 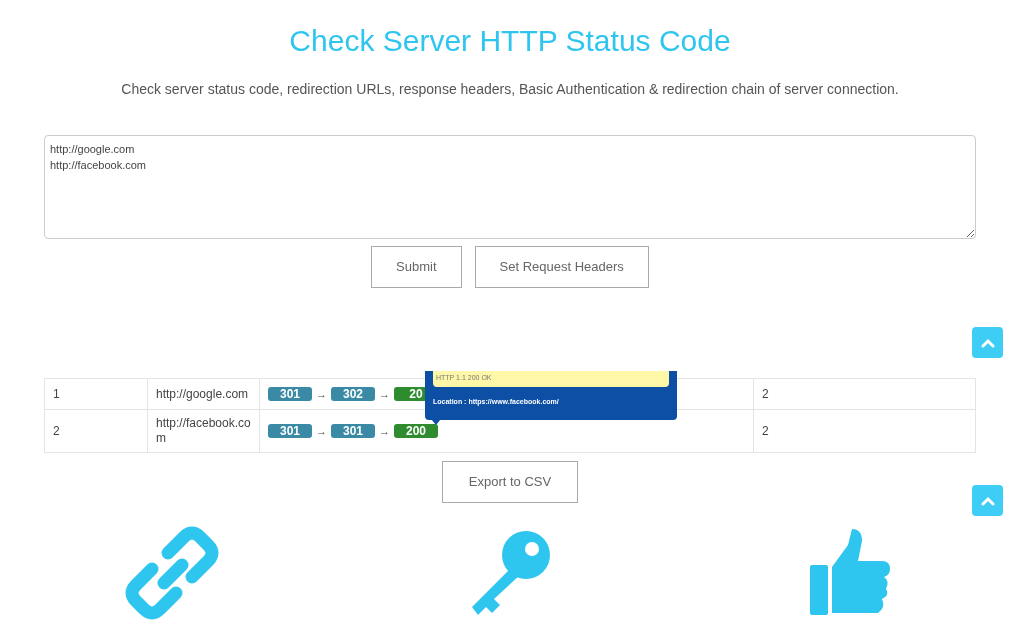 I want to click on page-title: Check Server HTTP Status Code, so click(x=510, y=41).